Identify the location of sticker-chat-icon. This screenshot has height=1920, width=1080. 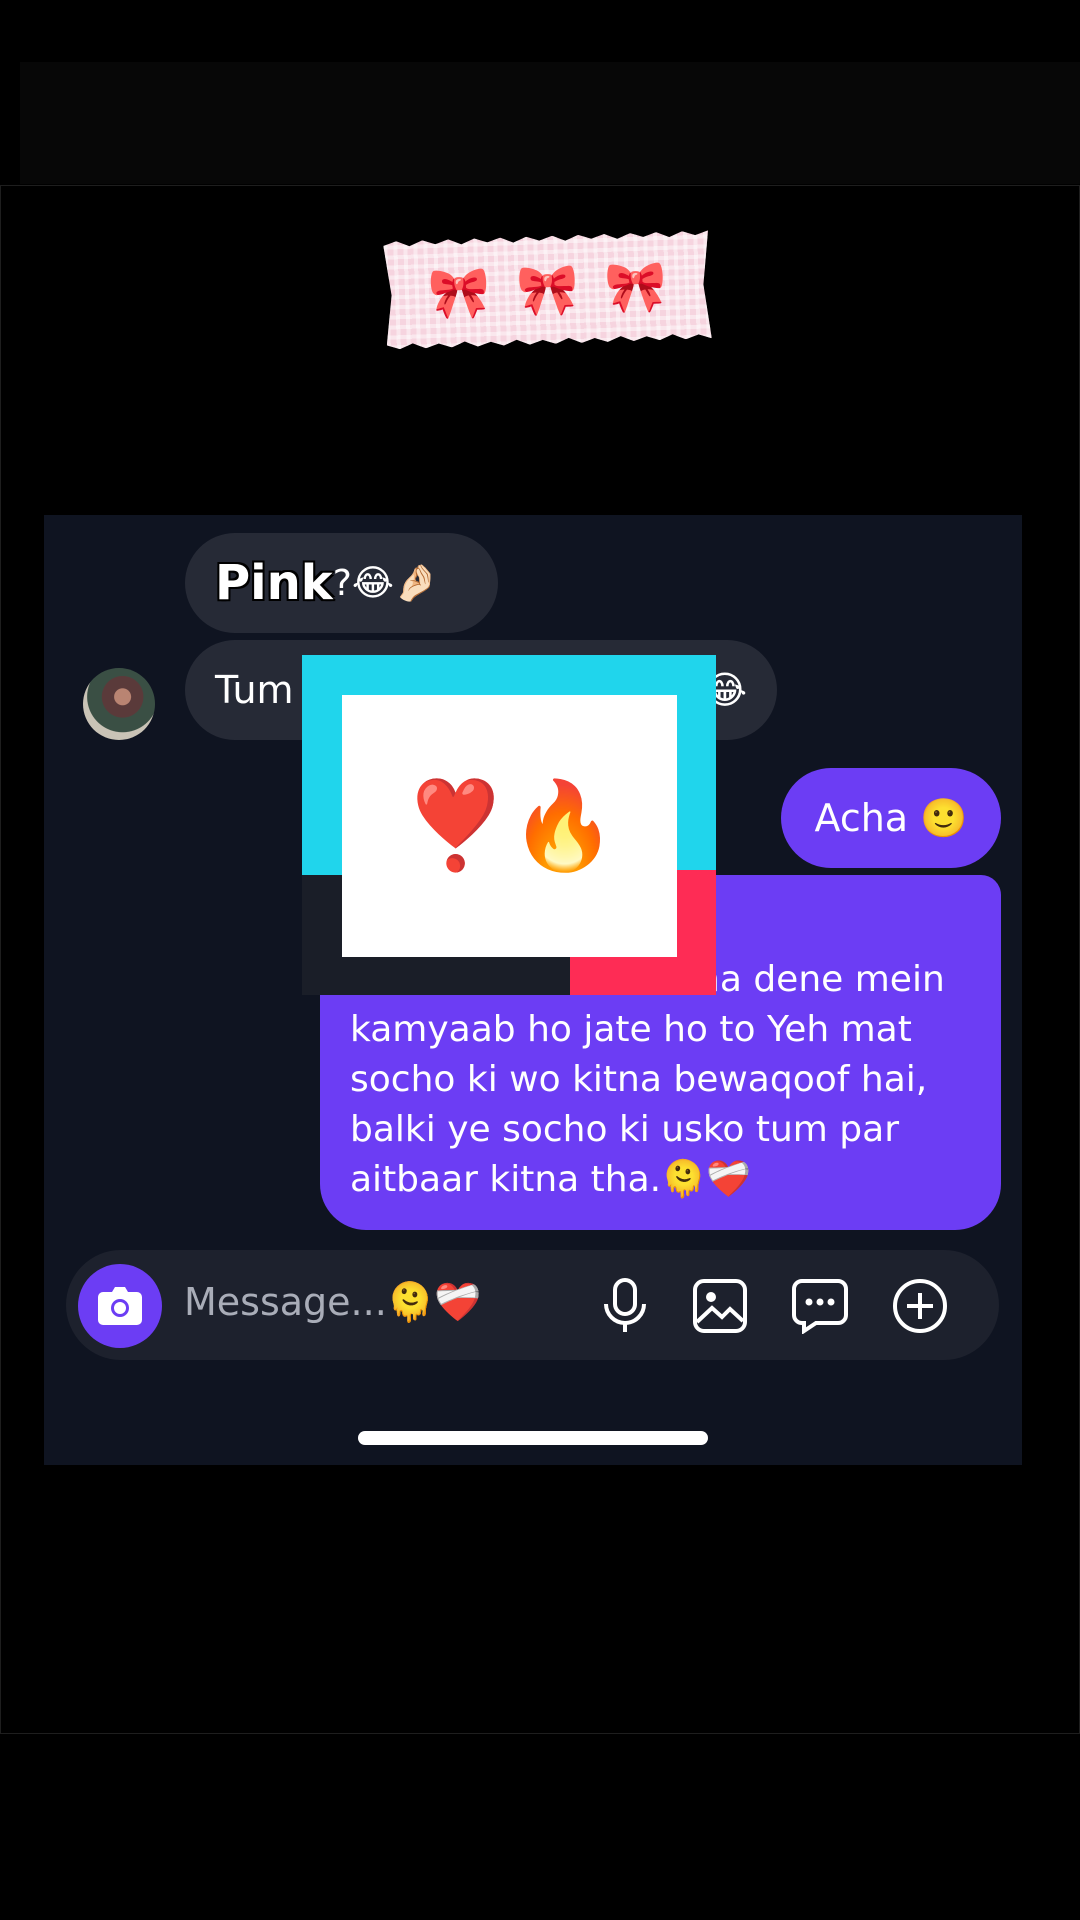
(820, 1306).